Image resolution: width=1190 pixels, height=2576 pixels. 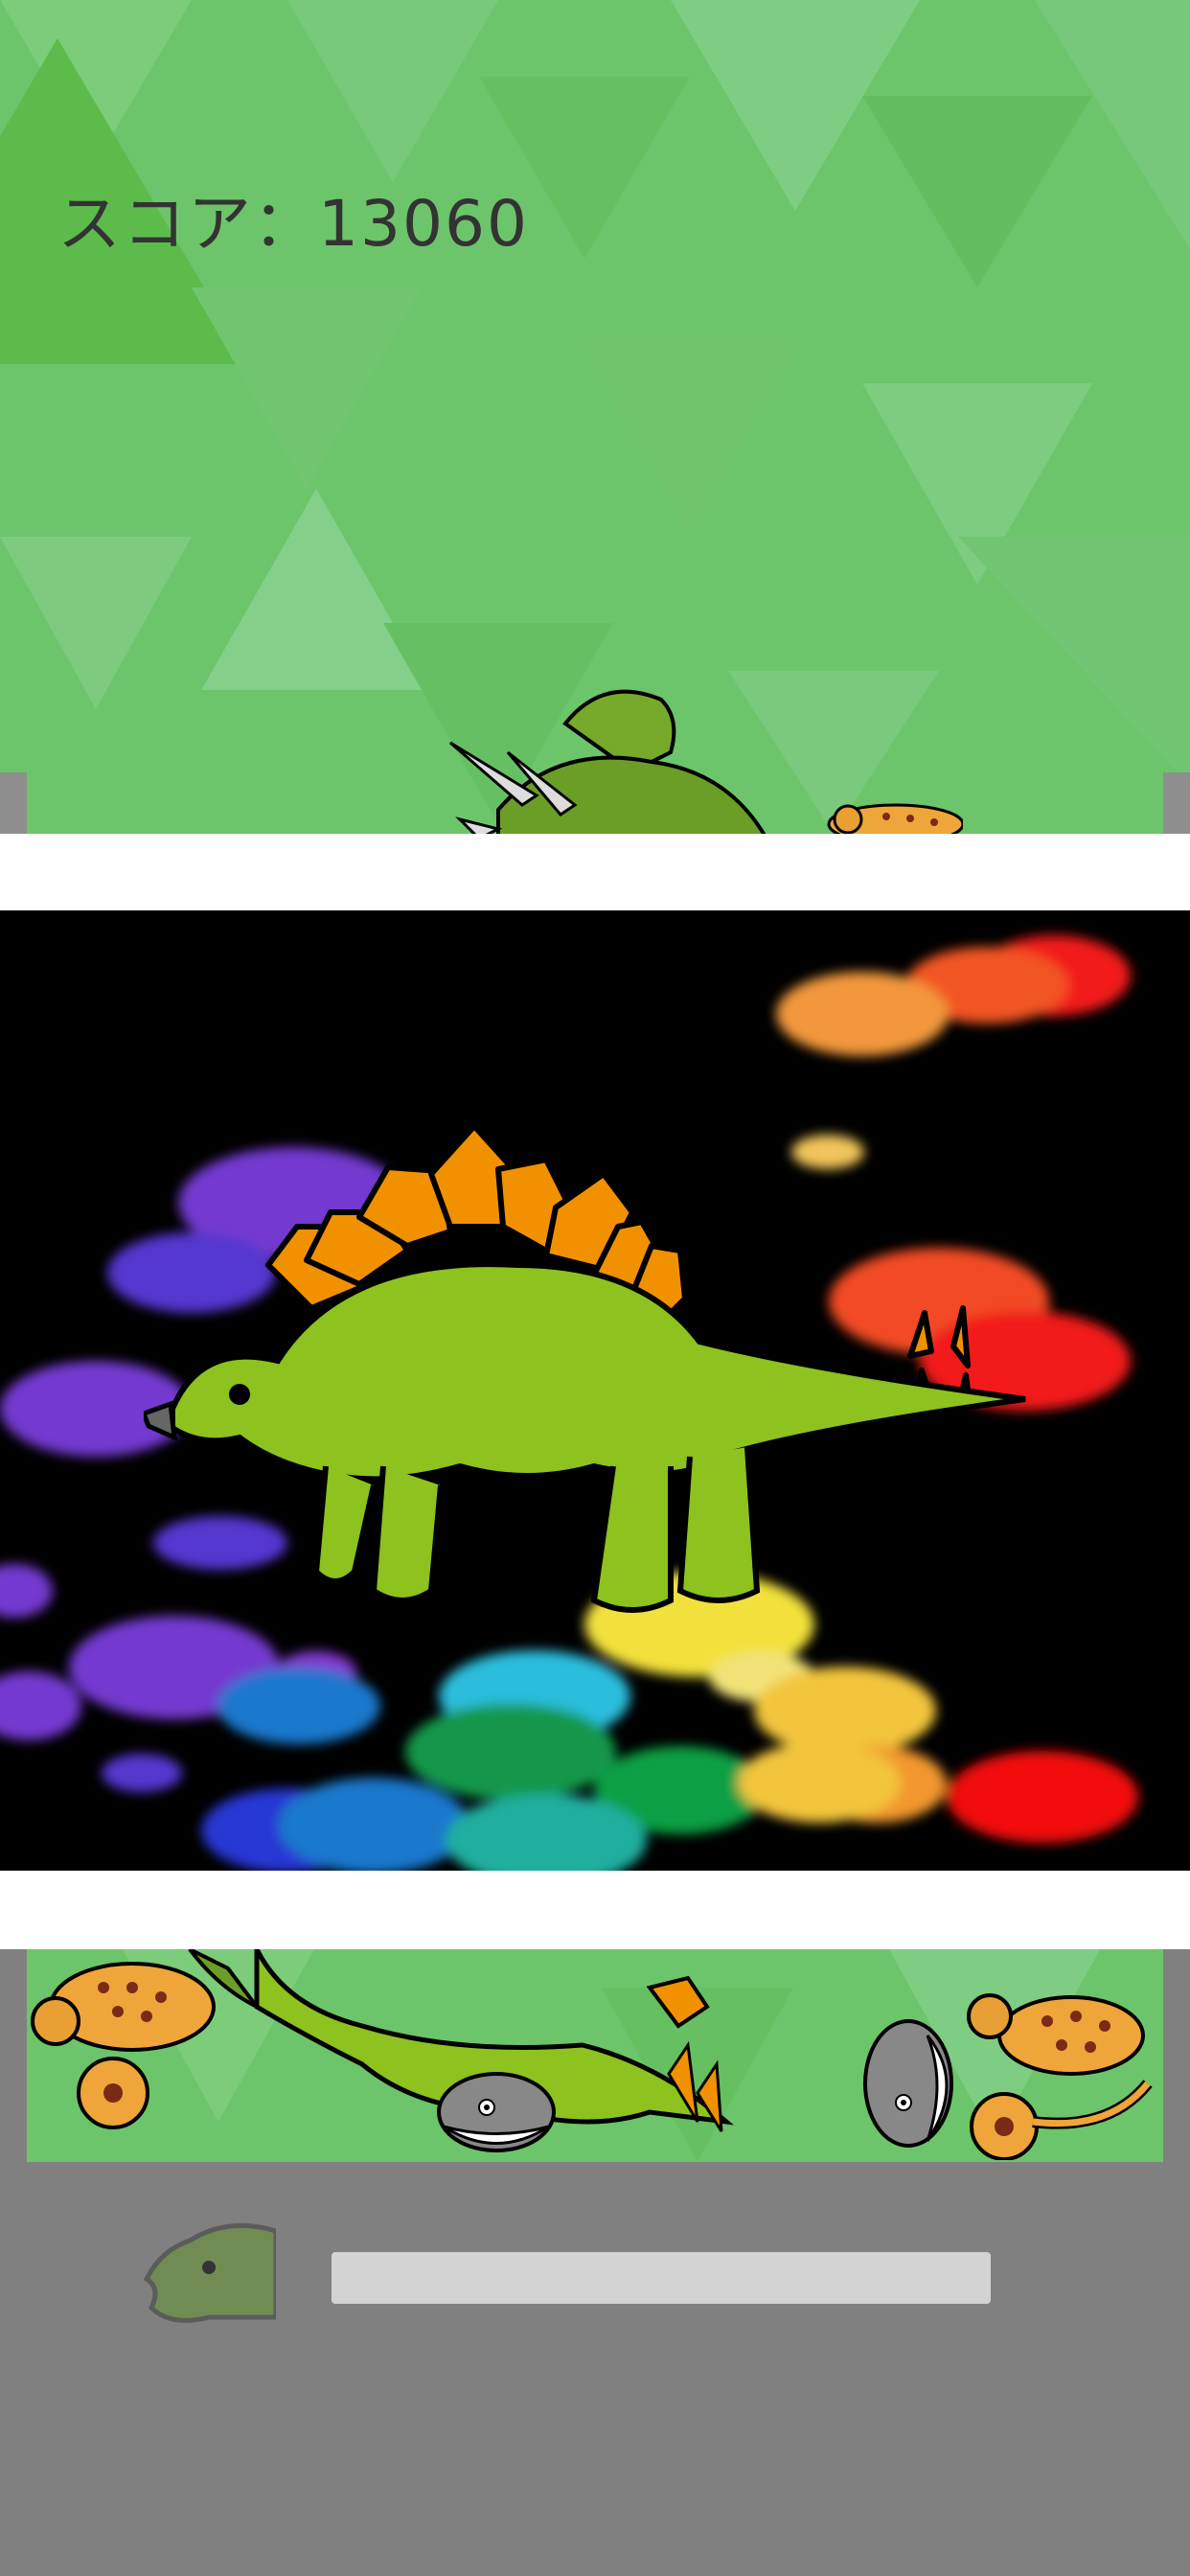 I want to click on progress-bar, so click(x=662, y=2278).